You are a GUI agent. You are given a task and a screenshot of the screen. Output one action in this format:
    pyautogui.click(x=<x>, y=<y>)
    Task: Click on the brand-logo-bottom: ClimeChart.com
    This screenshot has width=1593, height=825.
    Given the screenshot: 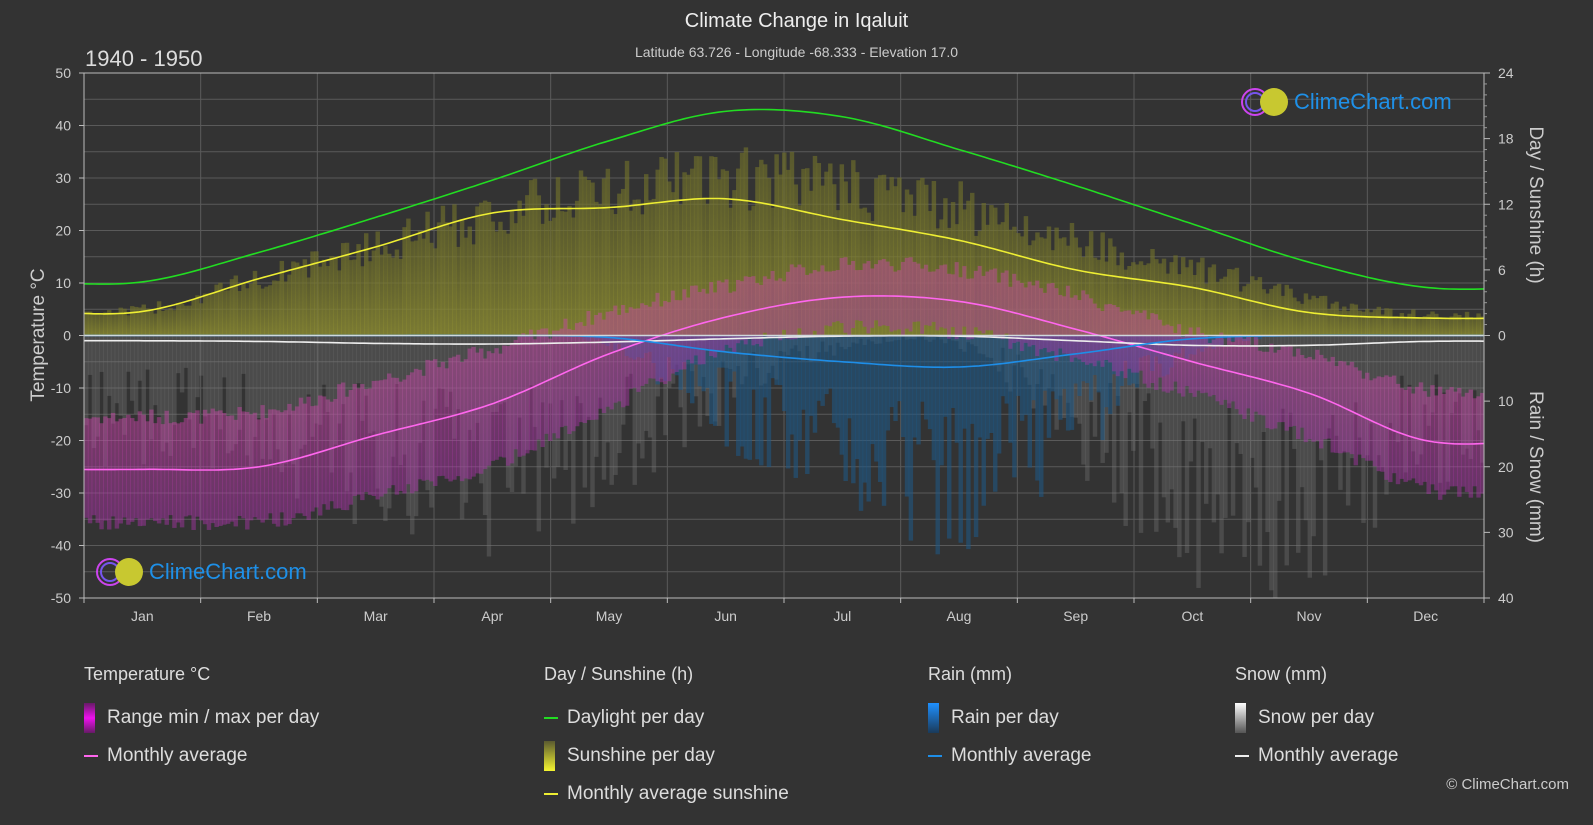 What is the action you would take?
    pyautogui.click(x=201, y=572)
    